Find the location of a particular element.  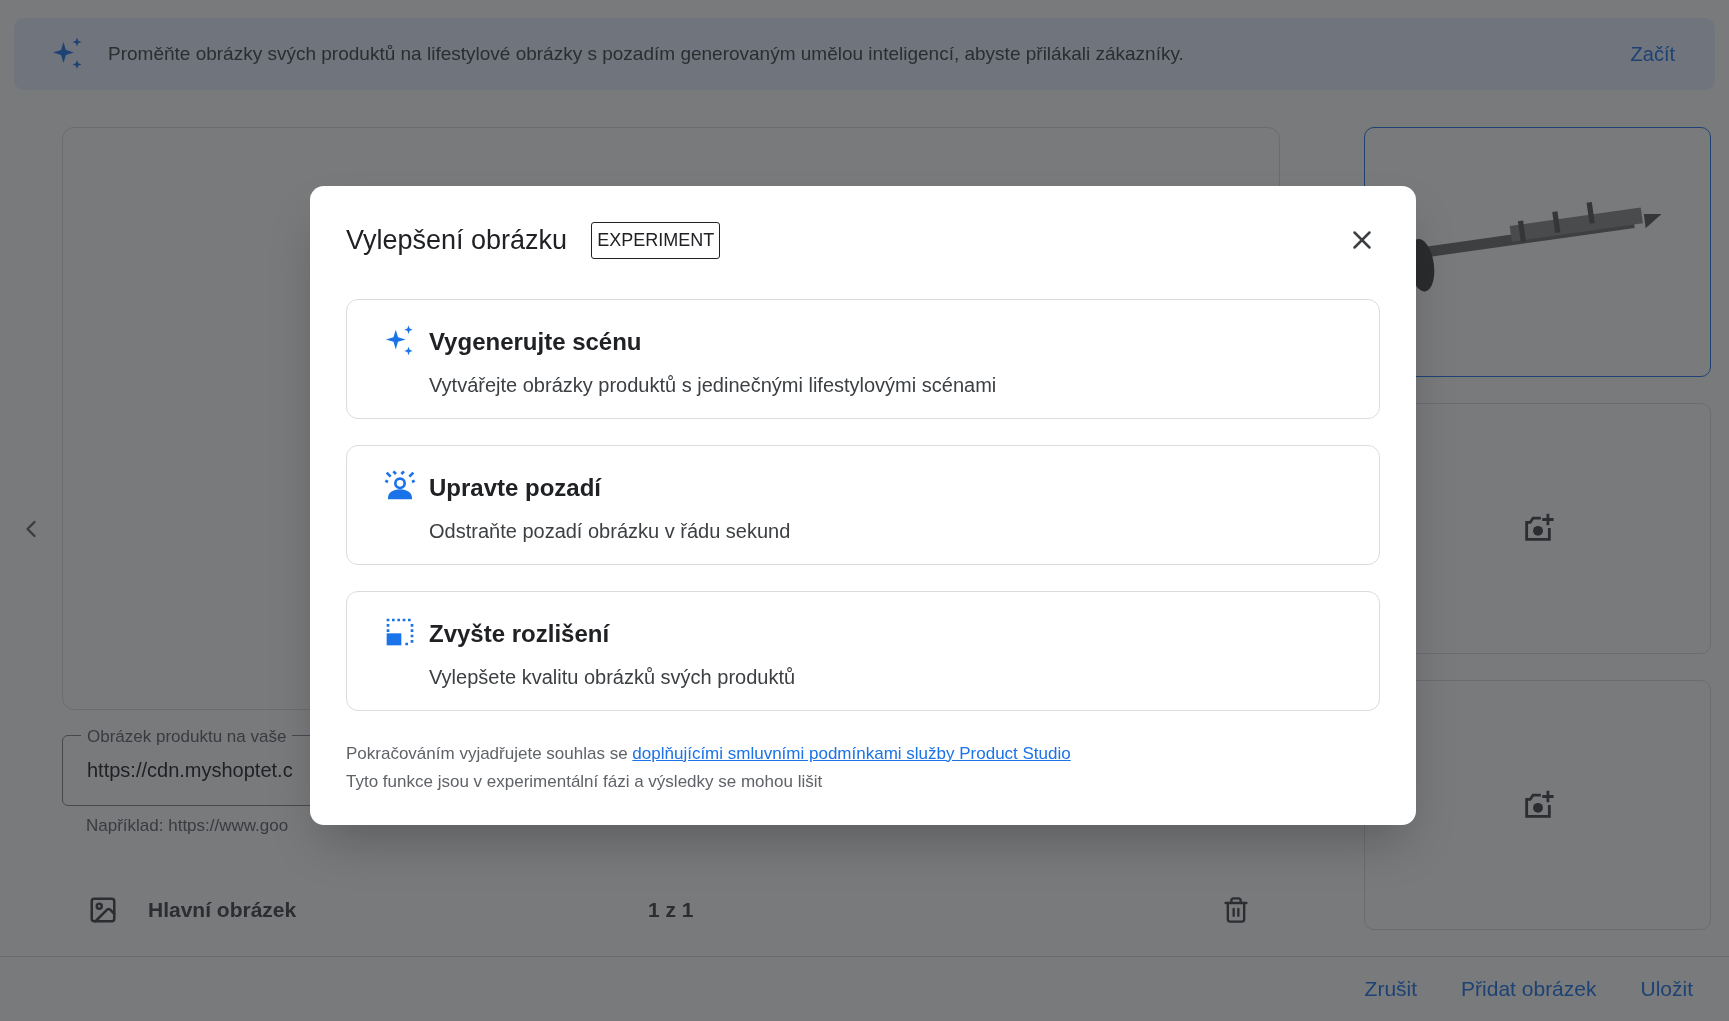

option-description: Vylepšete kvalitu obrázků svých produktů is located at coordinates (612, 677).